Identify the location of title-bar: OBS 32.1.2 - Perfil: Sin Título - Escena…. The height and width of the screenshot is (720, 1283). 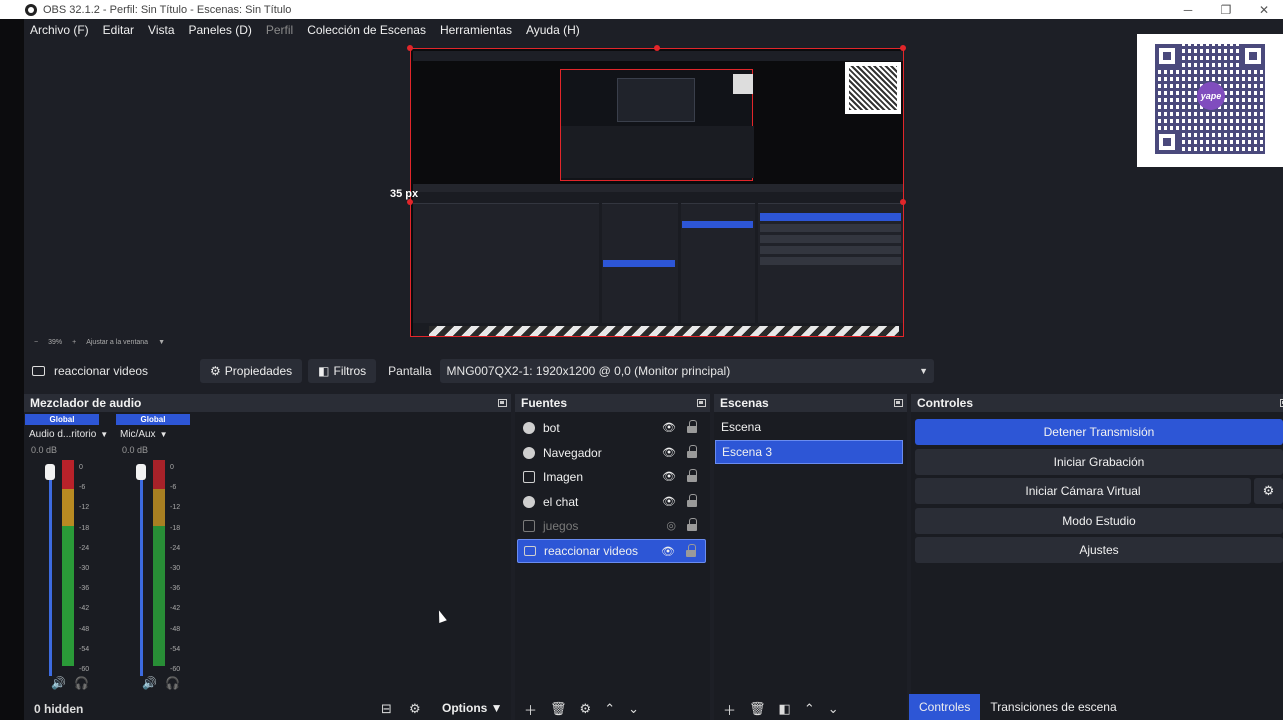
(641, 9).